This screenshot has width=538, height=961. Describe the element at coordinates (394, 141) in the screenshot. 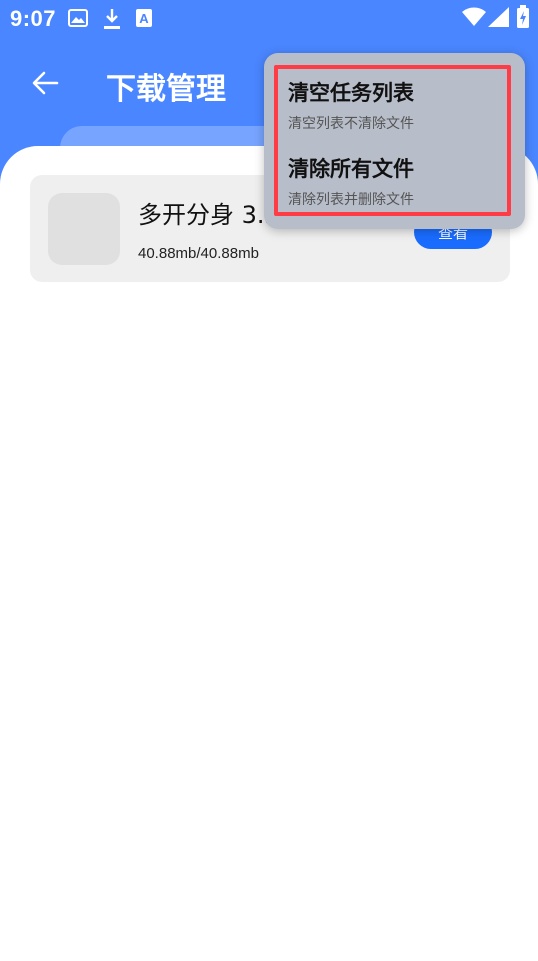

I see `popup-menu: 清空任务列表 清空列表不清除文件 清除所有文件 清除列表并删除文件` at that location.